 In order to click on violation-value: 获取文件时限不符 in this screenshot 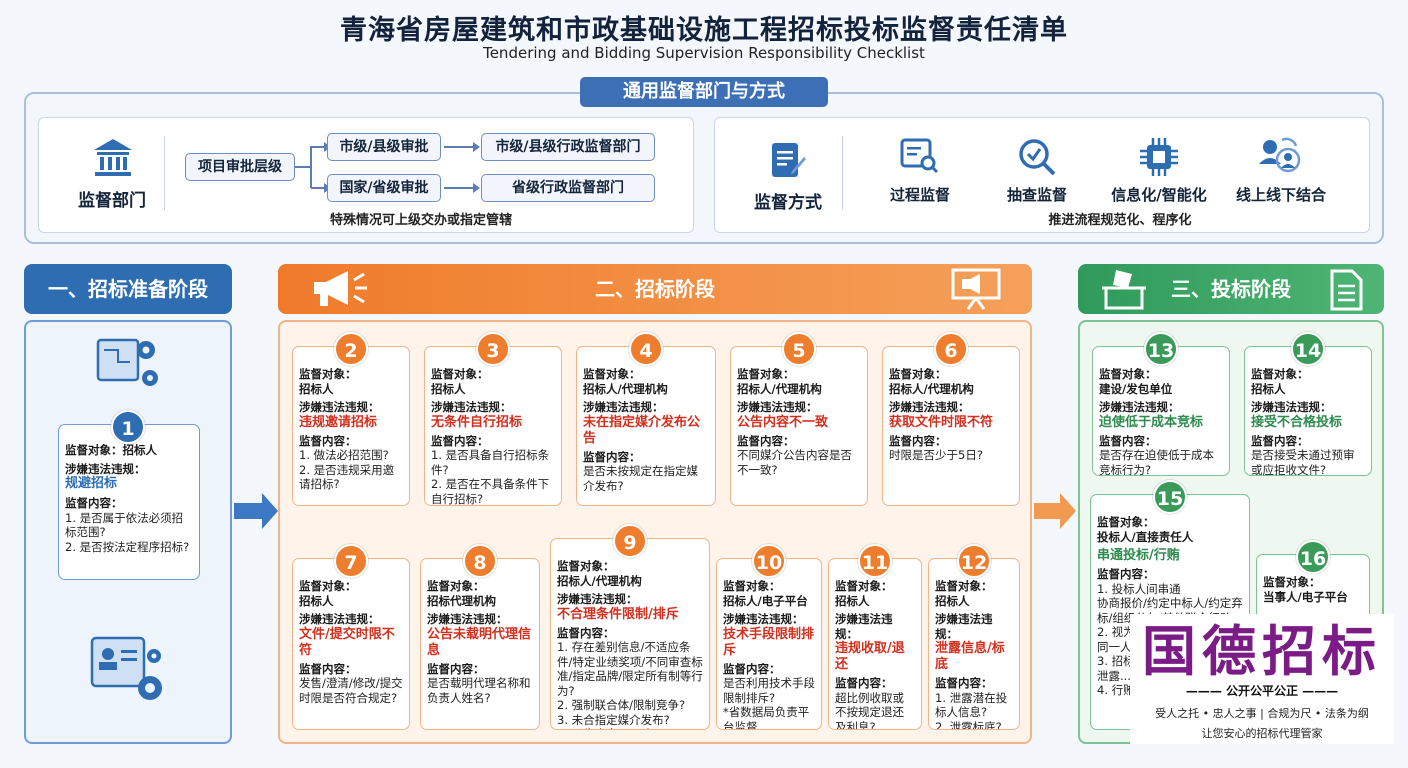, I will do `click(941, 422)`.